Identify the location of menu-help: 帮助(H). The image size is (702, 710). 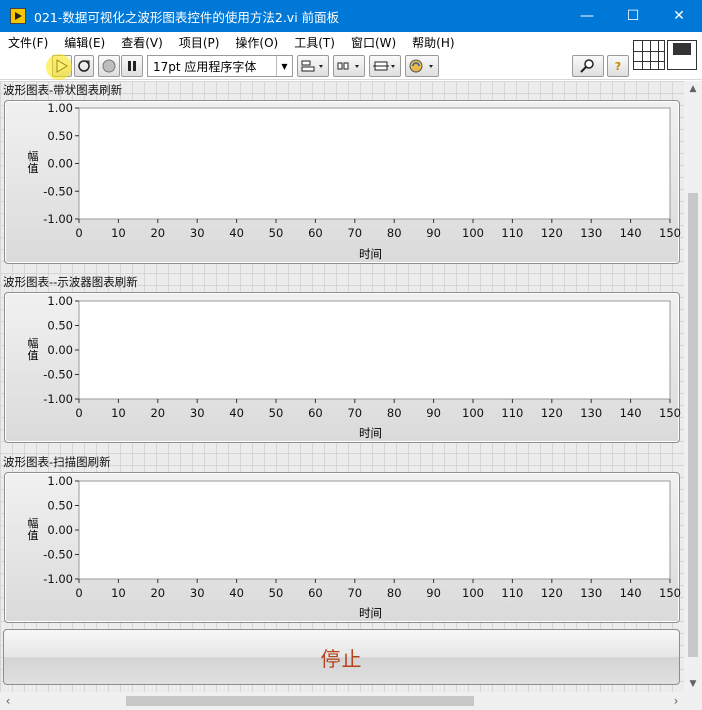
(433, 42).